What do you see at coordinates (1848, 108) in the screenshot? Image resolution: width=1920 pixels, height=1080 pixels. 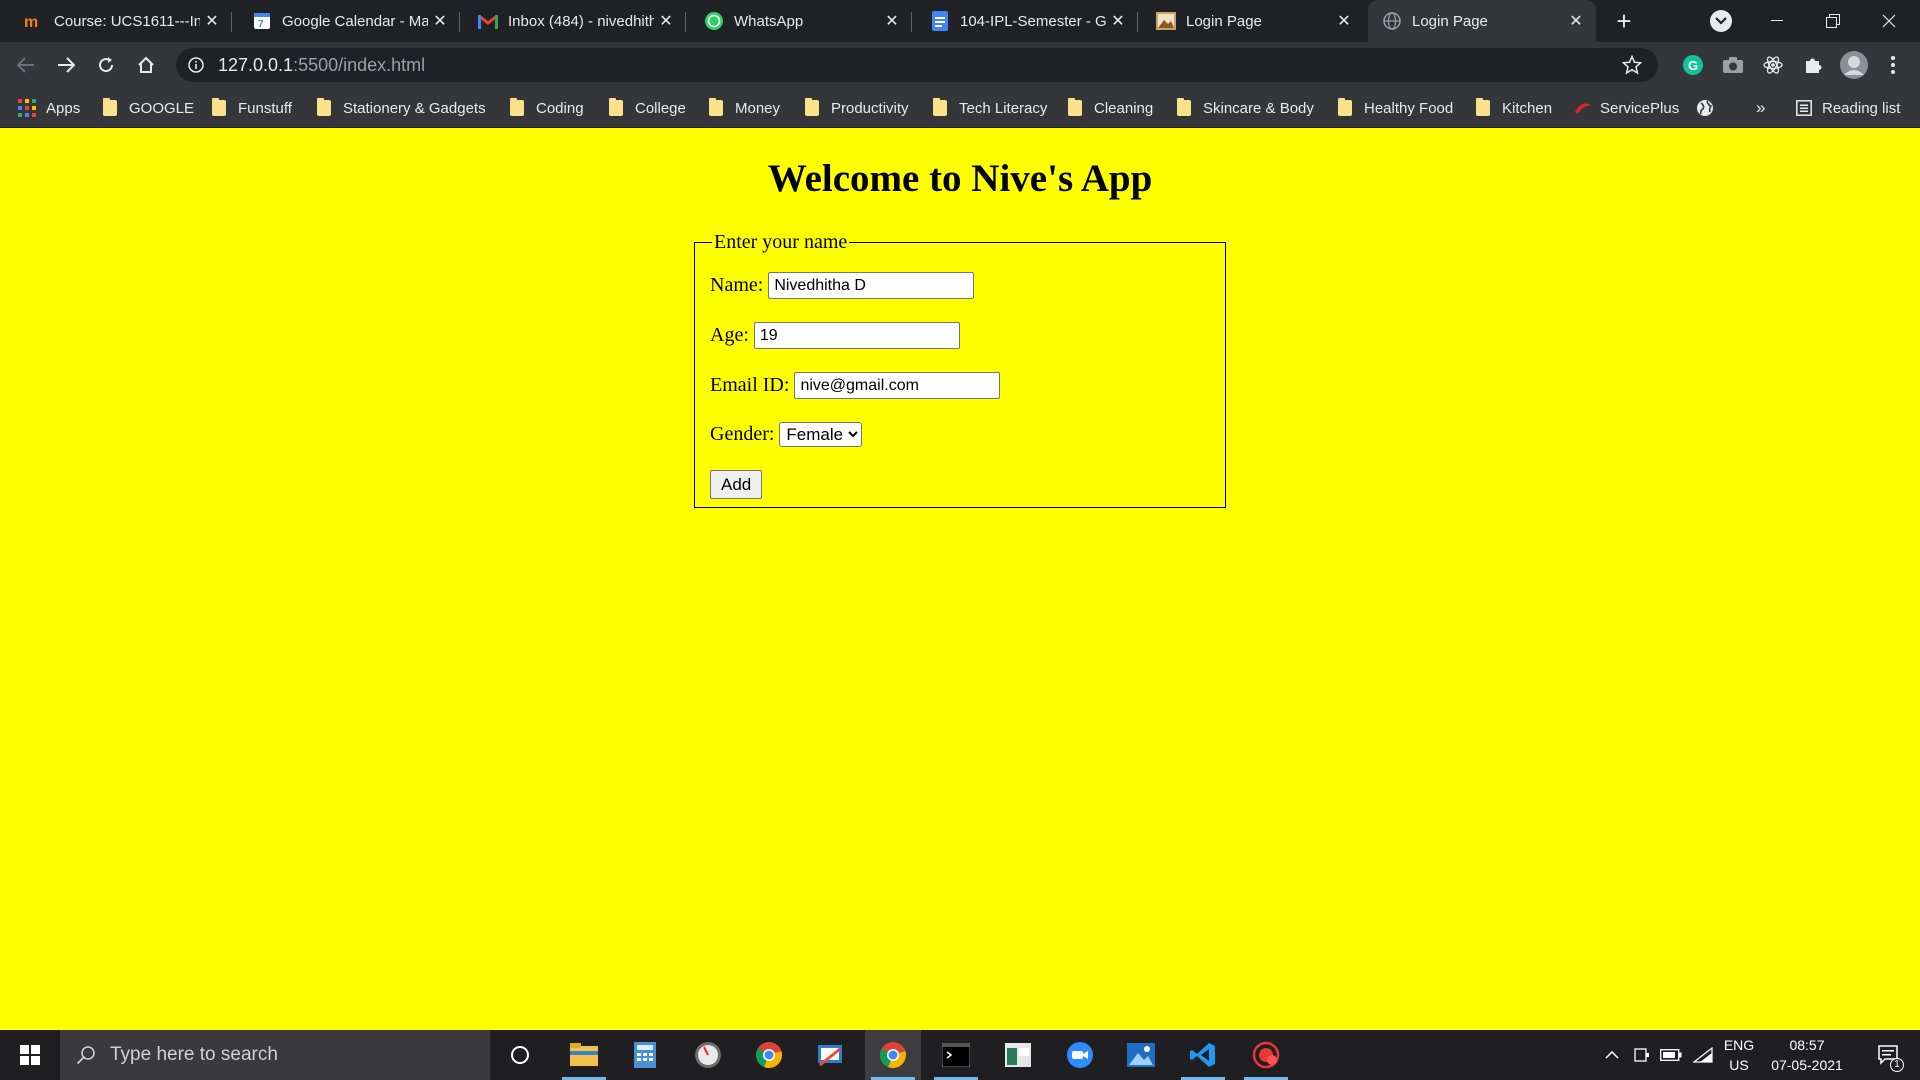 I see `reading-list-button: Reading list` at bounding box center [1848, 108].